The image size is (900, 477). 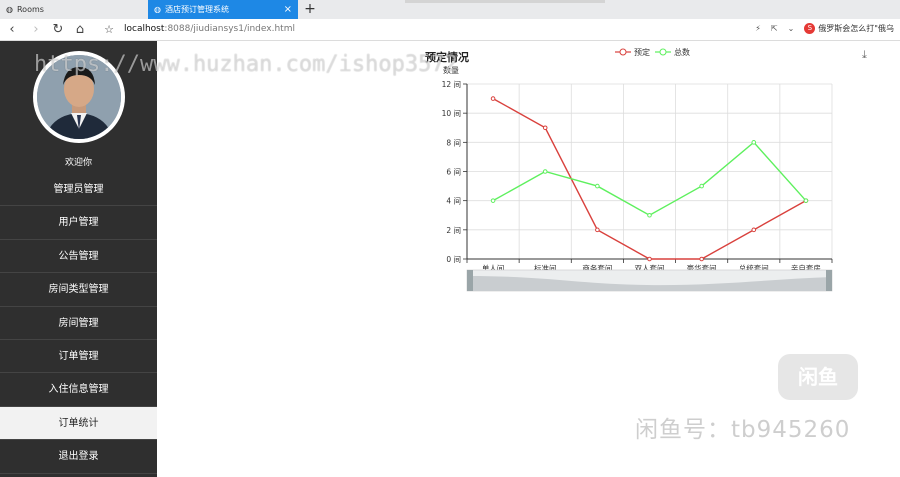 What do you see at coordinates (453, 172) in the screenshot?
I see `y-tick-label-3: 6 间` at bounding box center [453, 172].